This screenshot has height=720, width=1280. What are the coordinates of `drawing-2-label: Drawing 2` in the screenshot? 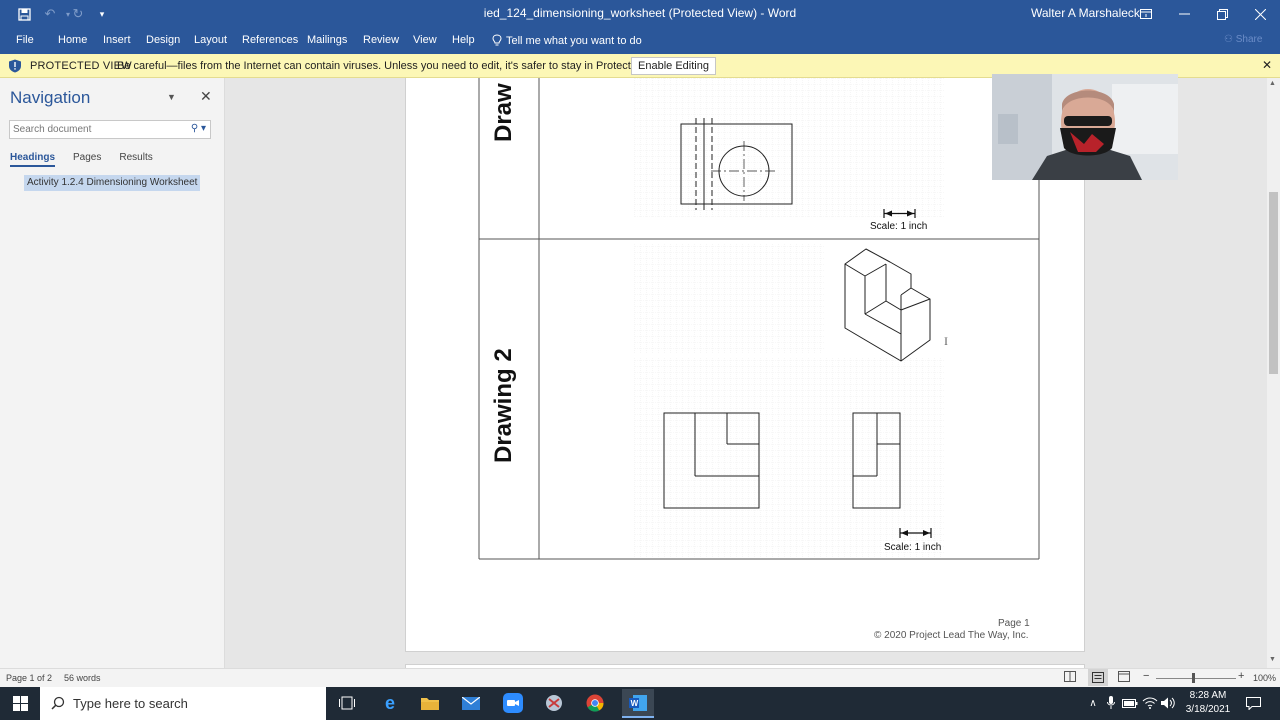 It's located at (503, 405).